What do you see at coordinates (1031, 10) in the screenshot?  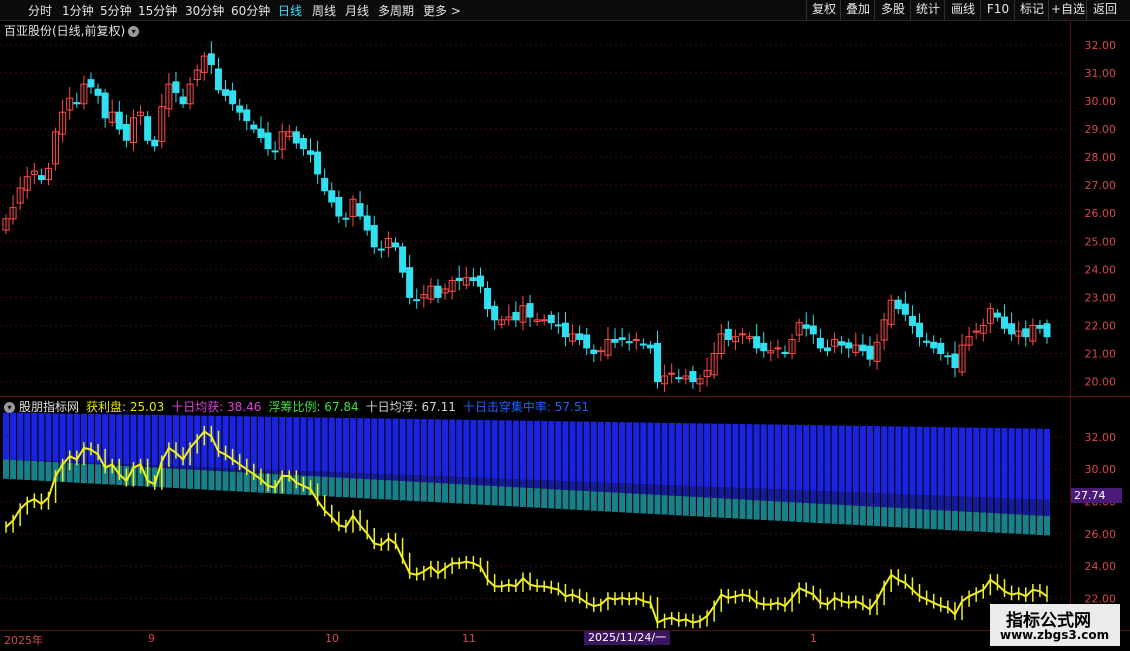 I see `toolbar-button: 标记` at bounding box center [1031, 10].